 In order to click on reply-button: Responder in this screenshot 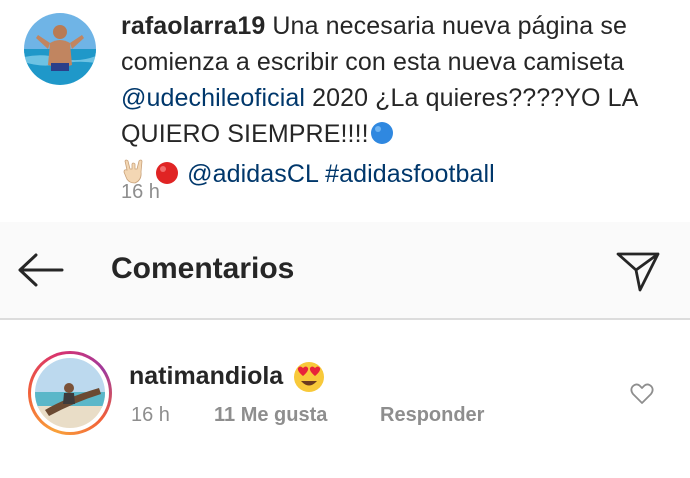, I will do `click(432, 415)`.